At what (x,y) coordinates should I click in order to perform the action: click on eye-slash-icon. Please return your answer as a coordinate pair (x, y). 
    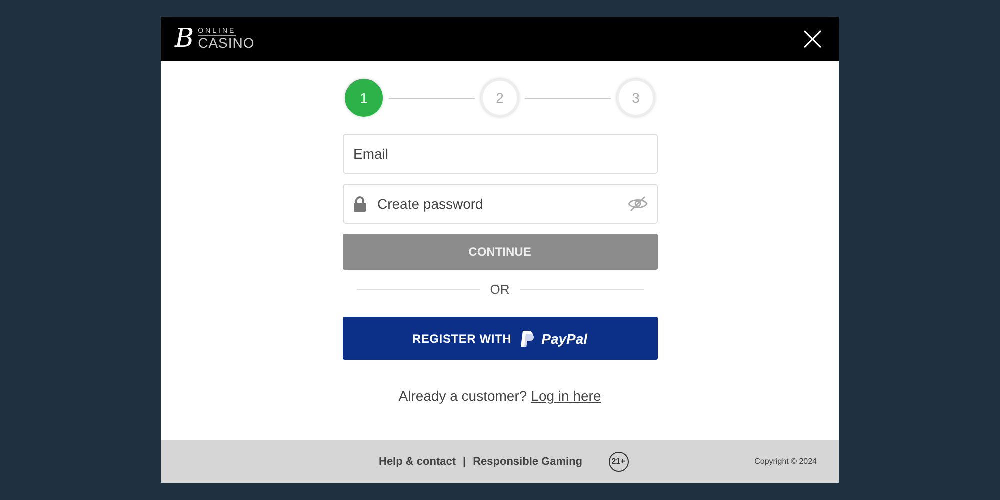
    Looking at the image, I should click on (638, 204).